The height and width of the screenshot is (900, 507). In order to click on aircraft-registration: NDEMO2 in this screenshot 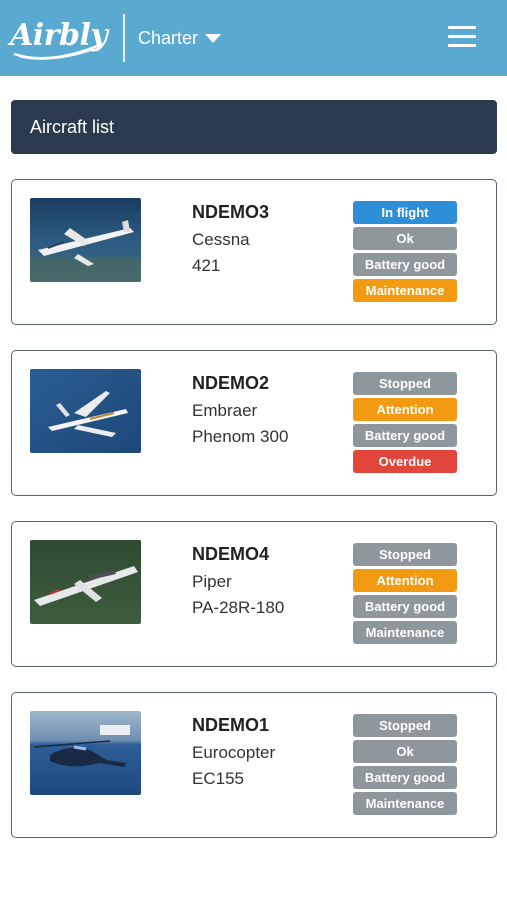, I will do `click(231, 383)`.